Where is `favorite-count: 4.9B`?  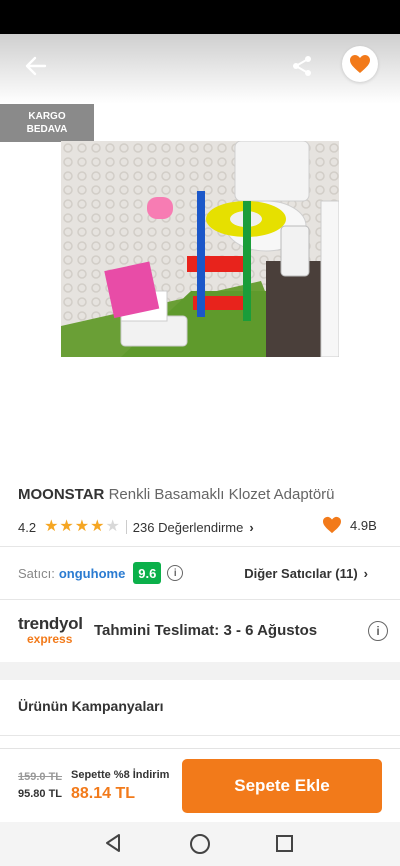
favorite-count: 4.9B is located at coordinates (349, 525).